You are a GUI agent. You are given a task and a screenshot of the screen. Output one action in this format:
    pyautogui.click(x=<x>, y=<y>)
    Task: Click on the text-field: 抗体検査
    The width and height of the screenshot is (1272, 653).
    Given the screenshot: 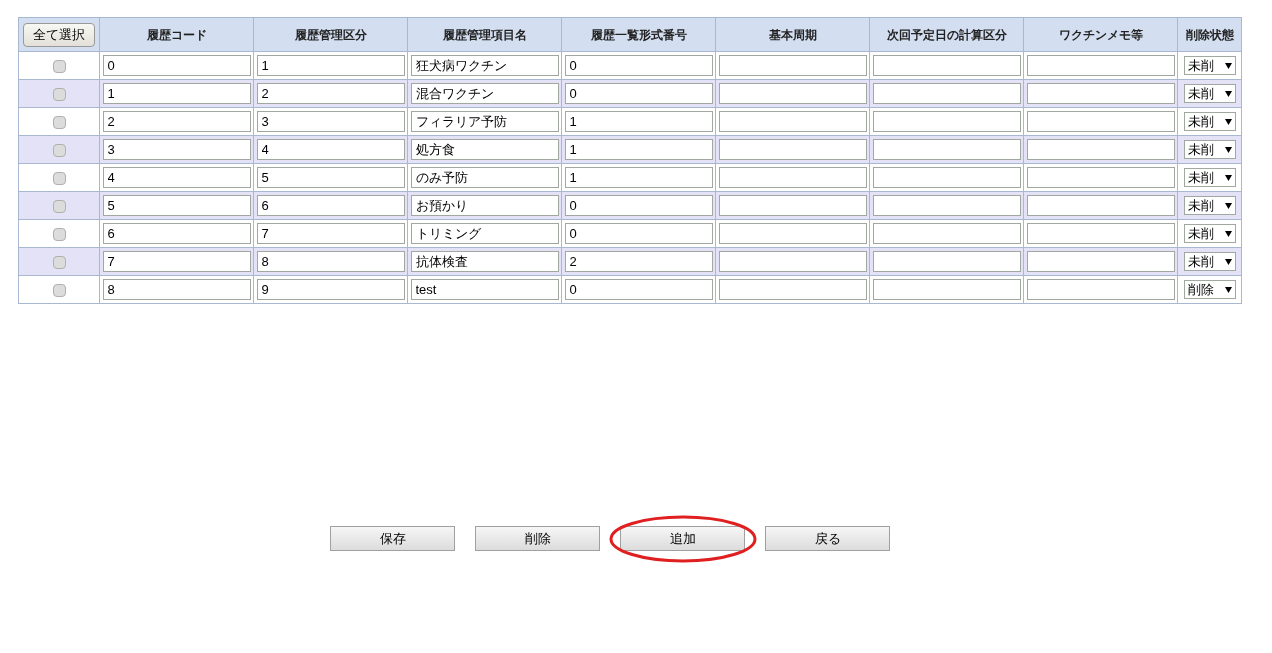 What is the action you would take?
    pyautogui.click(x=484, y=261)
    